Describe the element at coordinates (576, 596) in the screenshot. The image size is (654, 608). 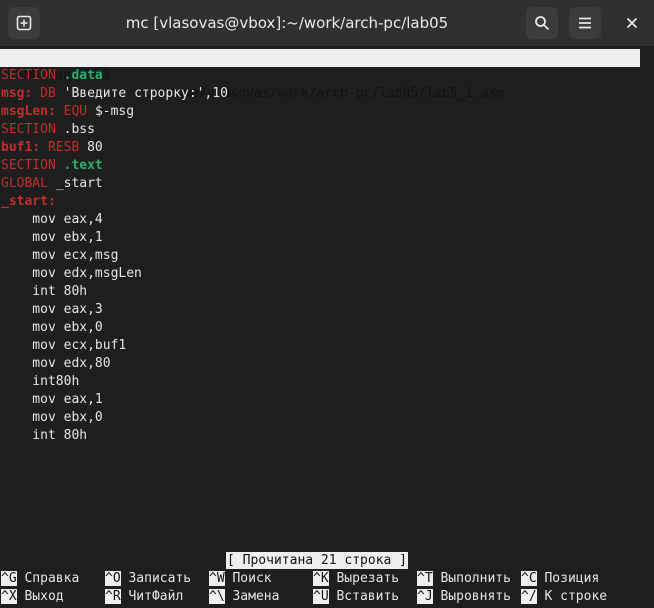
I see `shortcut-label: К строке` at that location.